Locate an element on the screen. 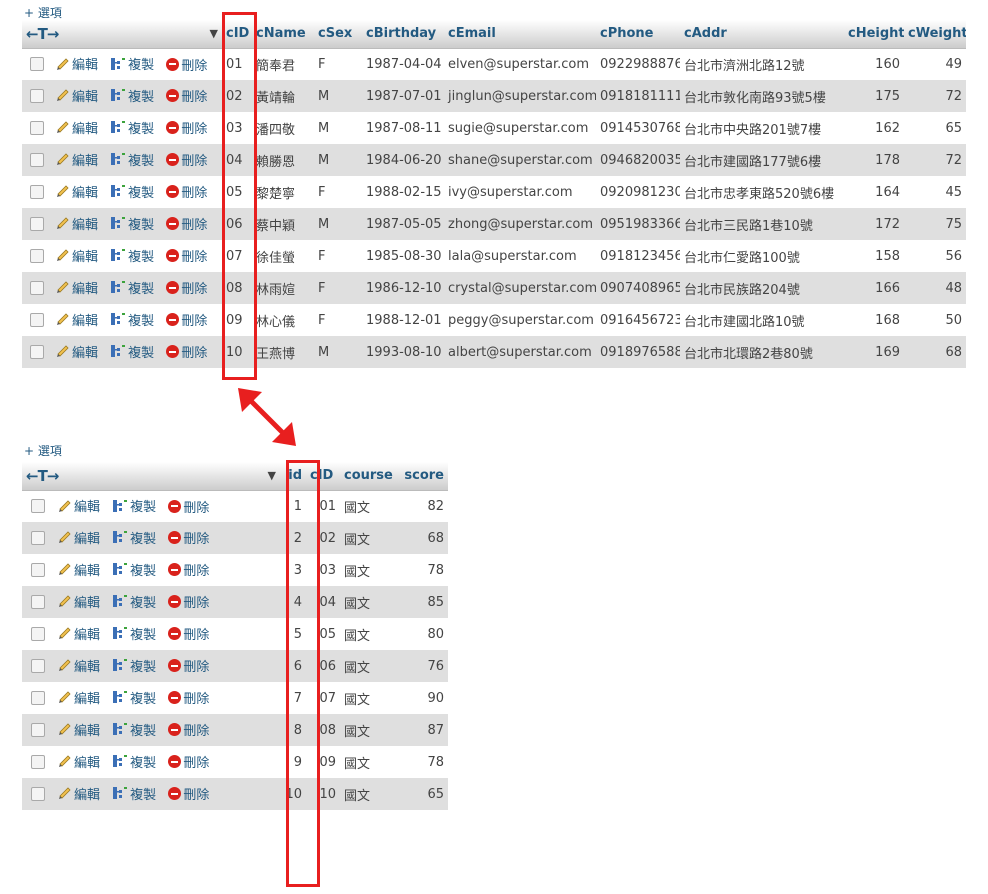 The width and height of the screenshot is (988, 894). column-header-link: cHeight is located at coordinates (876, 33).